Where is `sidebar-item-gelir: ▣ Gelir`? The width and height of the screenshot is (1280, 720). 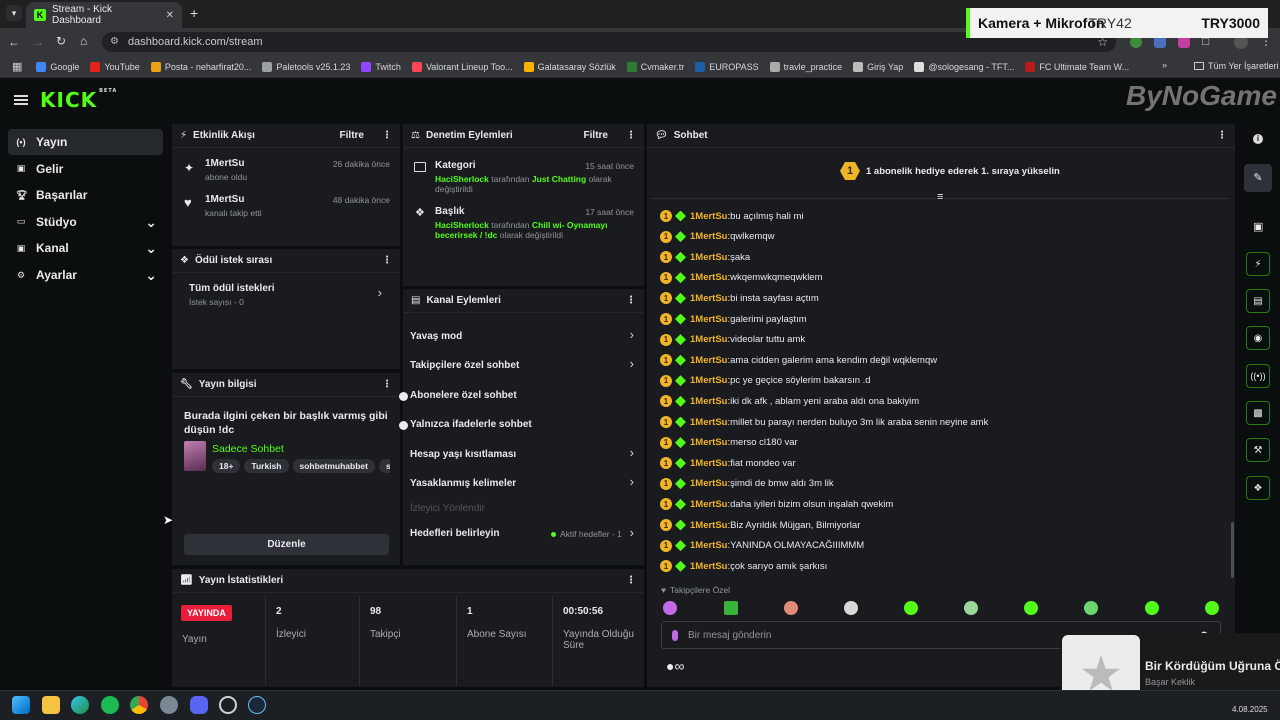
sidebar-item-gelir: ▣ Gelir is located at coordinates (85, 169).